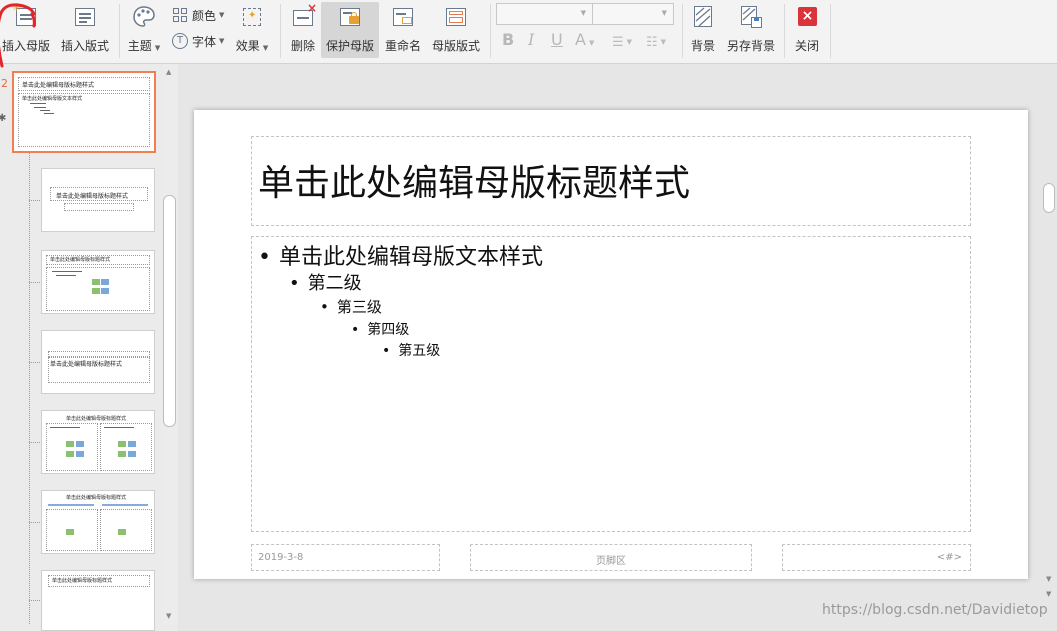  What do you see at coordinates (252, 30) in the screenshot?
I see `effect-button: ✦ 效果 ▼` at bounding box center [252, 30].